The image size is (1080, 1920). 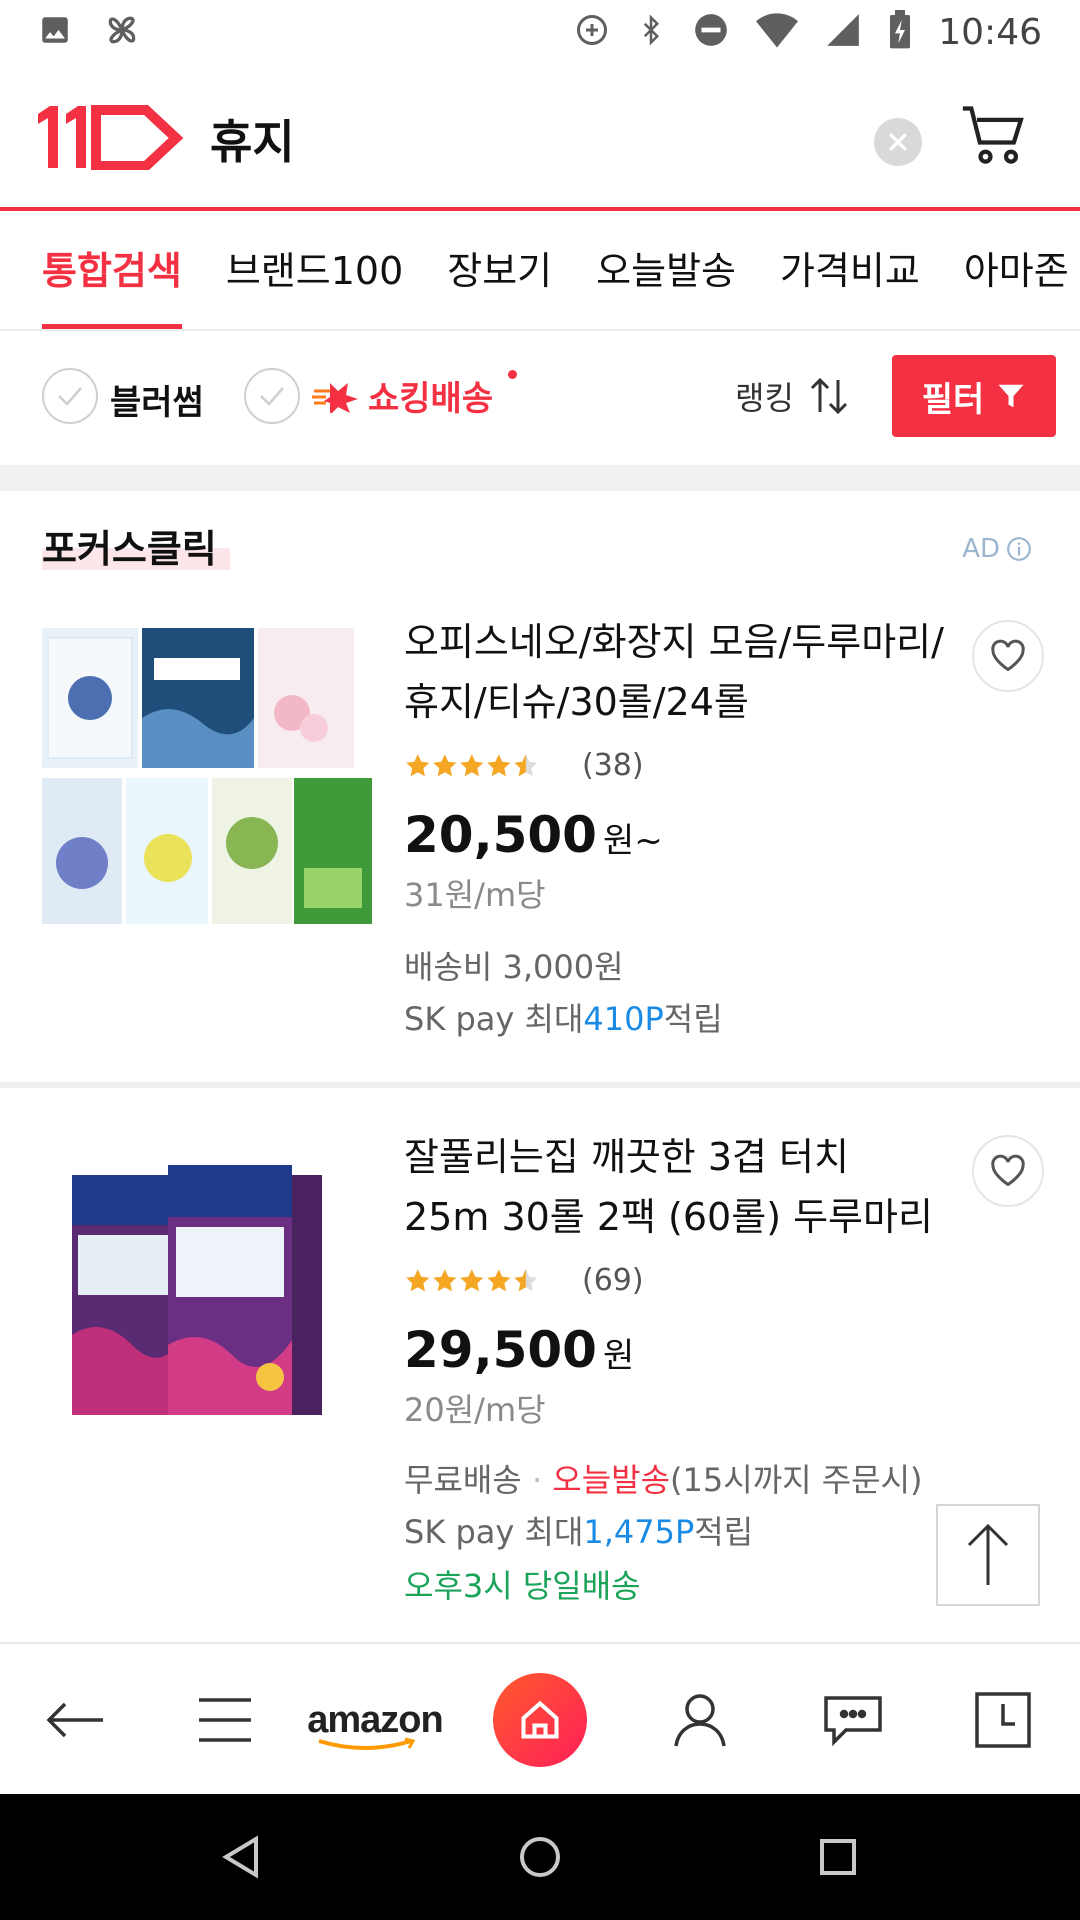 I want to click on recent-icon, so click(x=1003, y=1720).